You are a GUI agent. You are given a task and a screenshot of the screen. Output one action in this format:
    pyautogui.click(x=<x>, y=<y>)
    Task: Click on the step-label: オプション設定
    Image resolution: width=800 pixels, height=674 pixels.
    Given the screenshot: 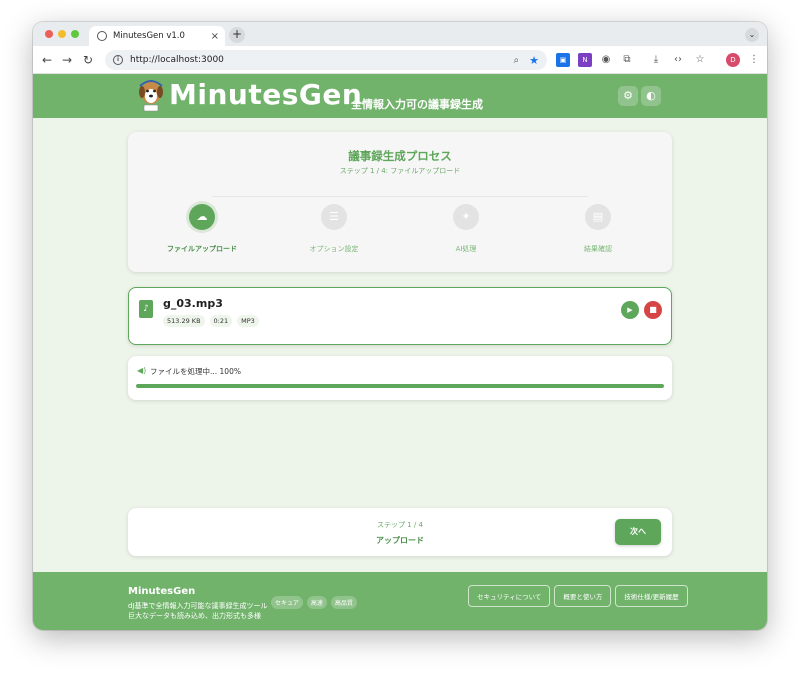 What is the action you would take?
    pyautogui.click(x=334, y=249)
    